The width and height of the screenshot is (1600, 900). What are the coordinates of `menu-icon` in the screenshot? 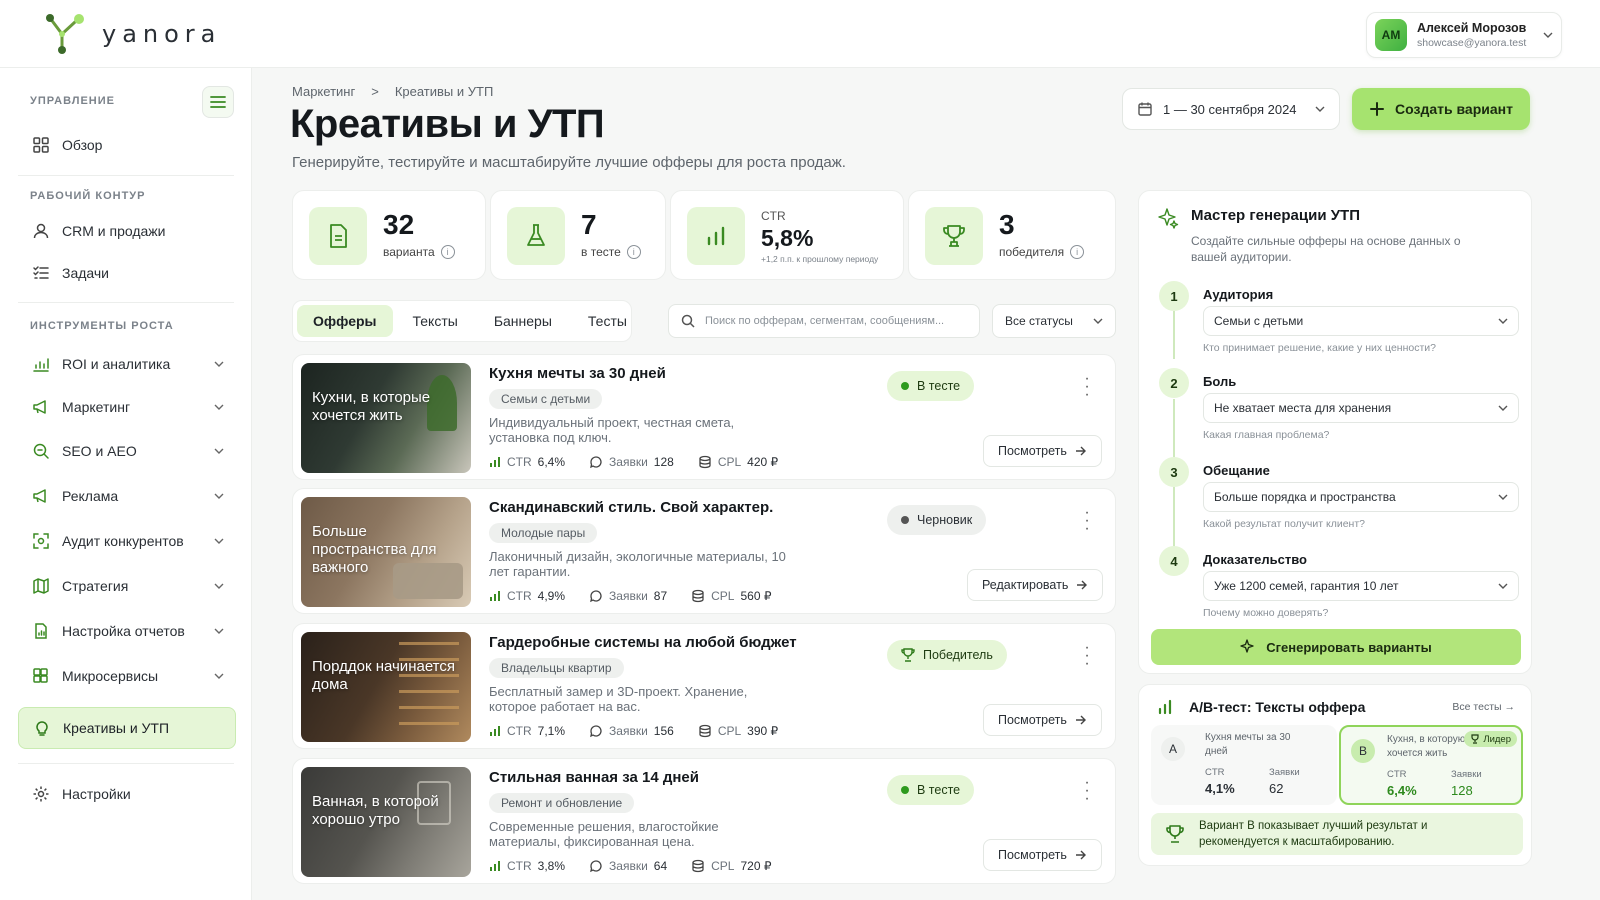 It's located at (218, 102).